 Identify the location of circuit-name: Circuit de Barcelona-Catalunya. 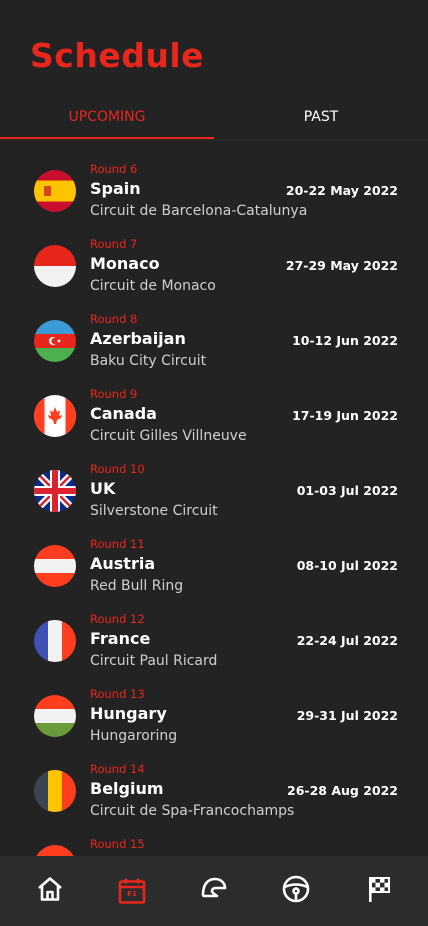
(199, 211).